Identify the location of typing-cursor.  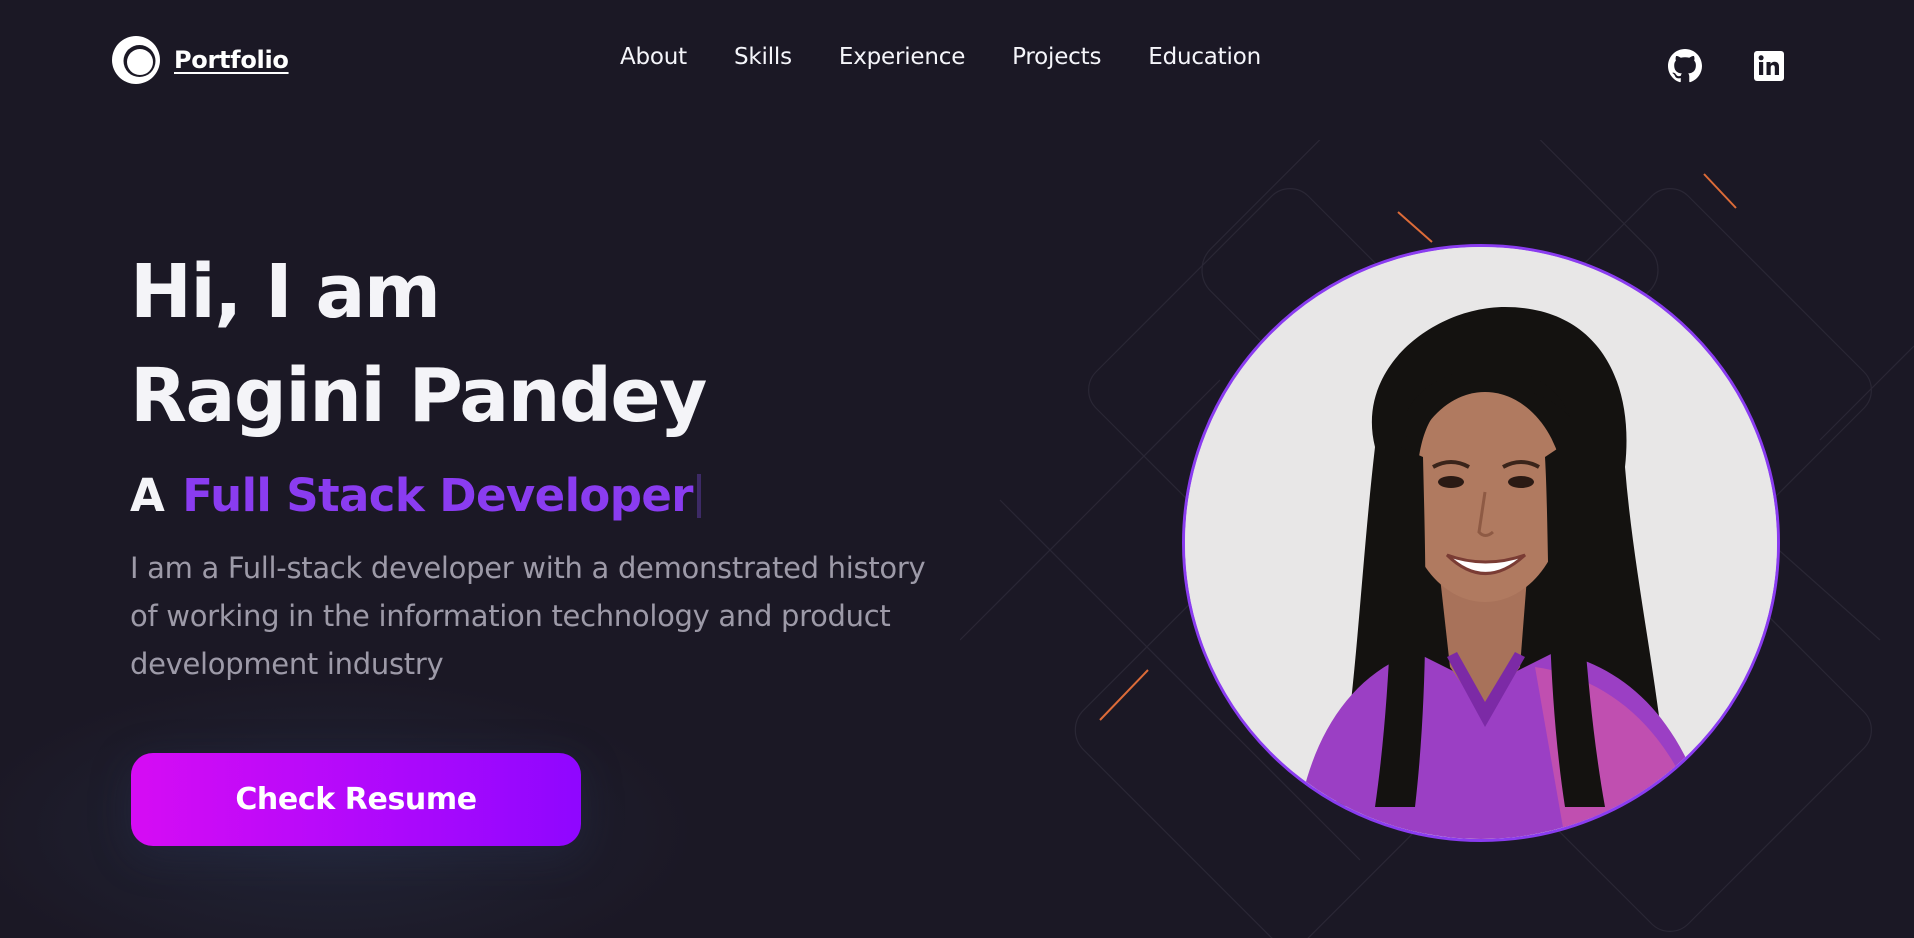
(698, 496).